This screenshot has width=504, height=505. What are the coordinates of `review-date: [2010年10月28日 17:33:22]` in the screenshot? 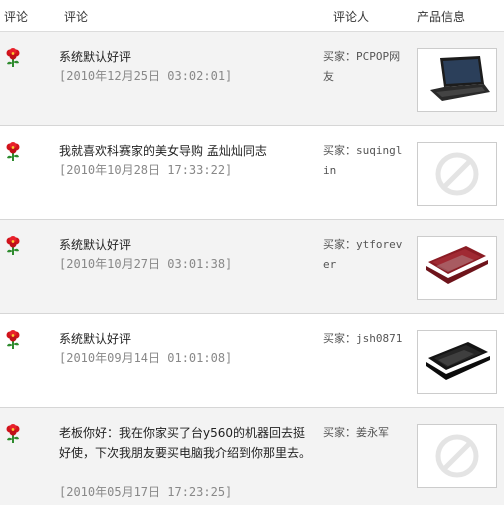 It's located at (146, 170).